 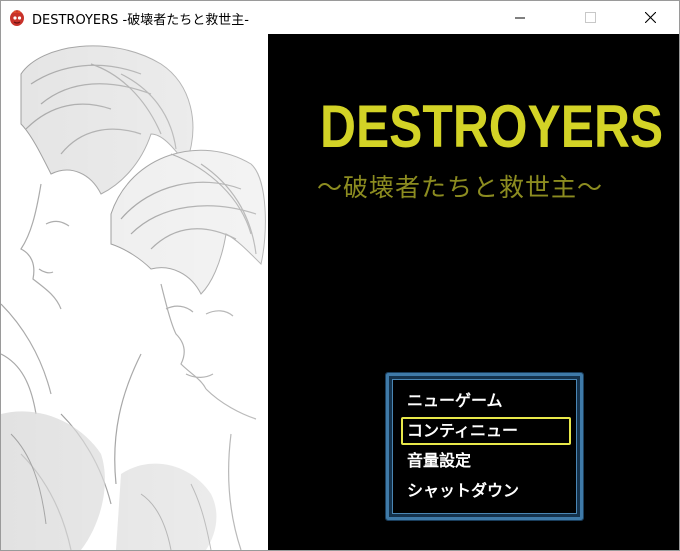 I want to click on minimize-button, so click(x=520, y=17).